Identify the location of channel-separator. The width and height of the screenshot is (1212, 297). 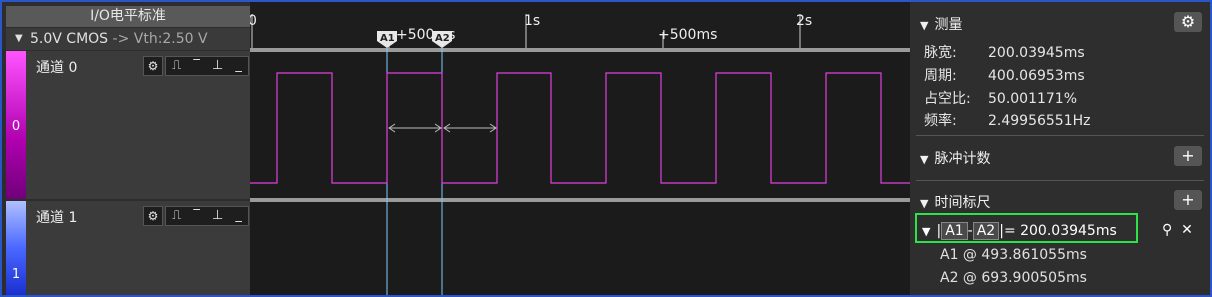
(580, 200).